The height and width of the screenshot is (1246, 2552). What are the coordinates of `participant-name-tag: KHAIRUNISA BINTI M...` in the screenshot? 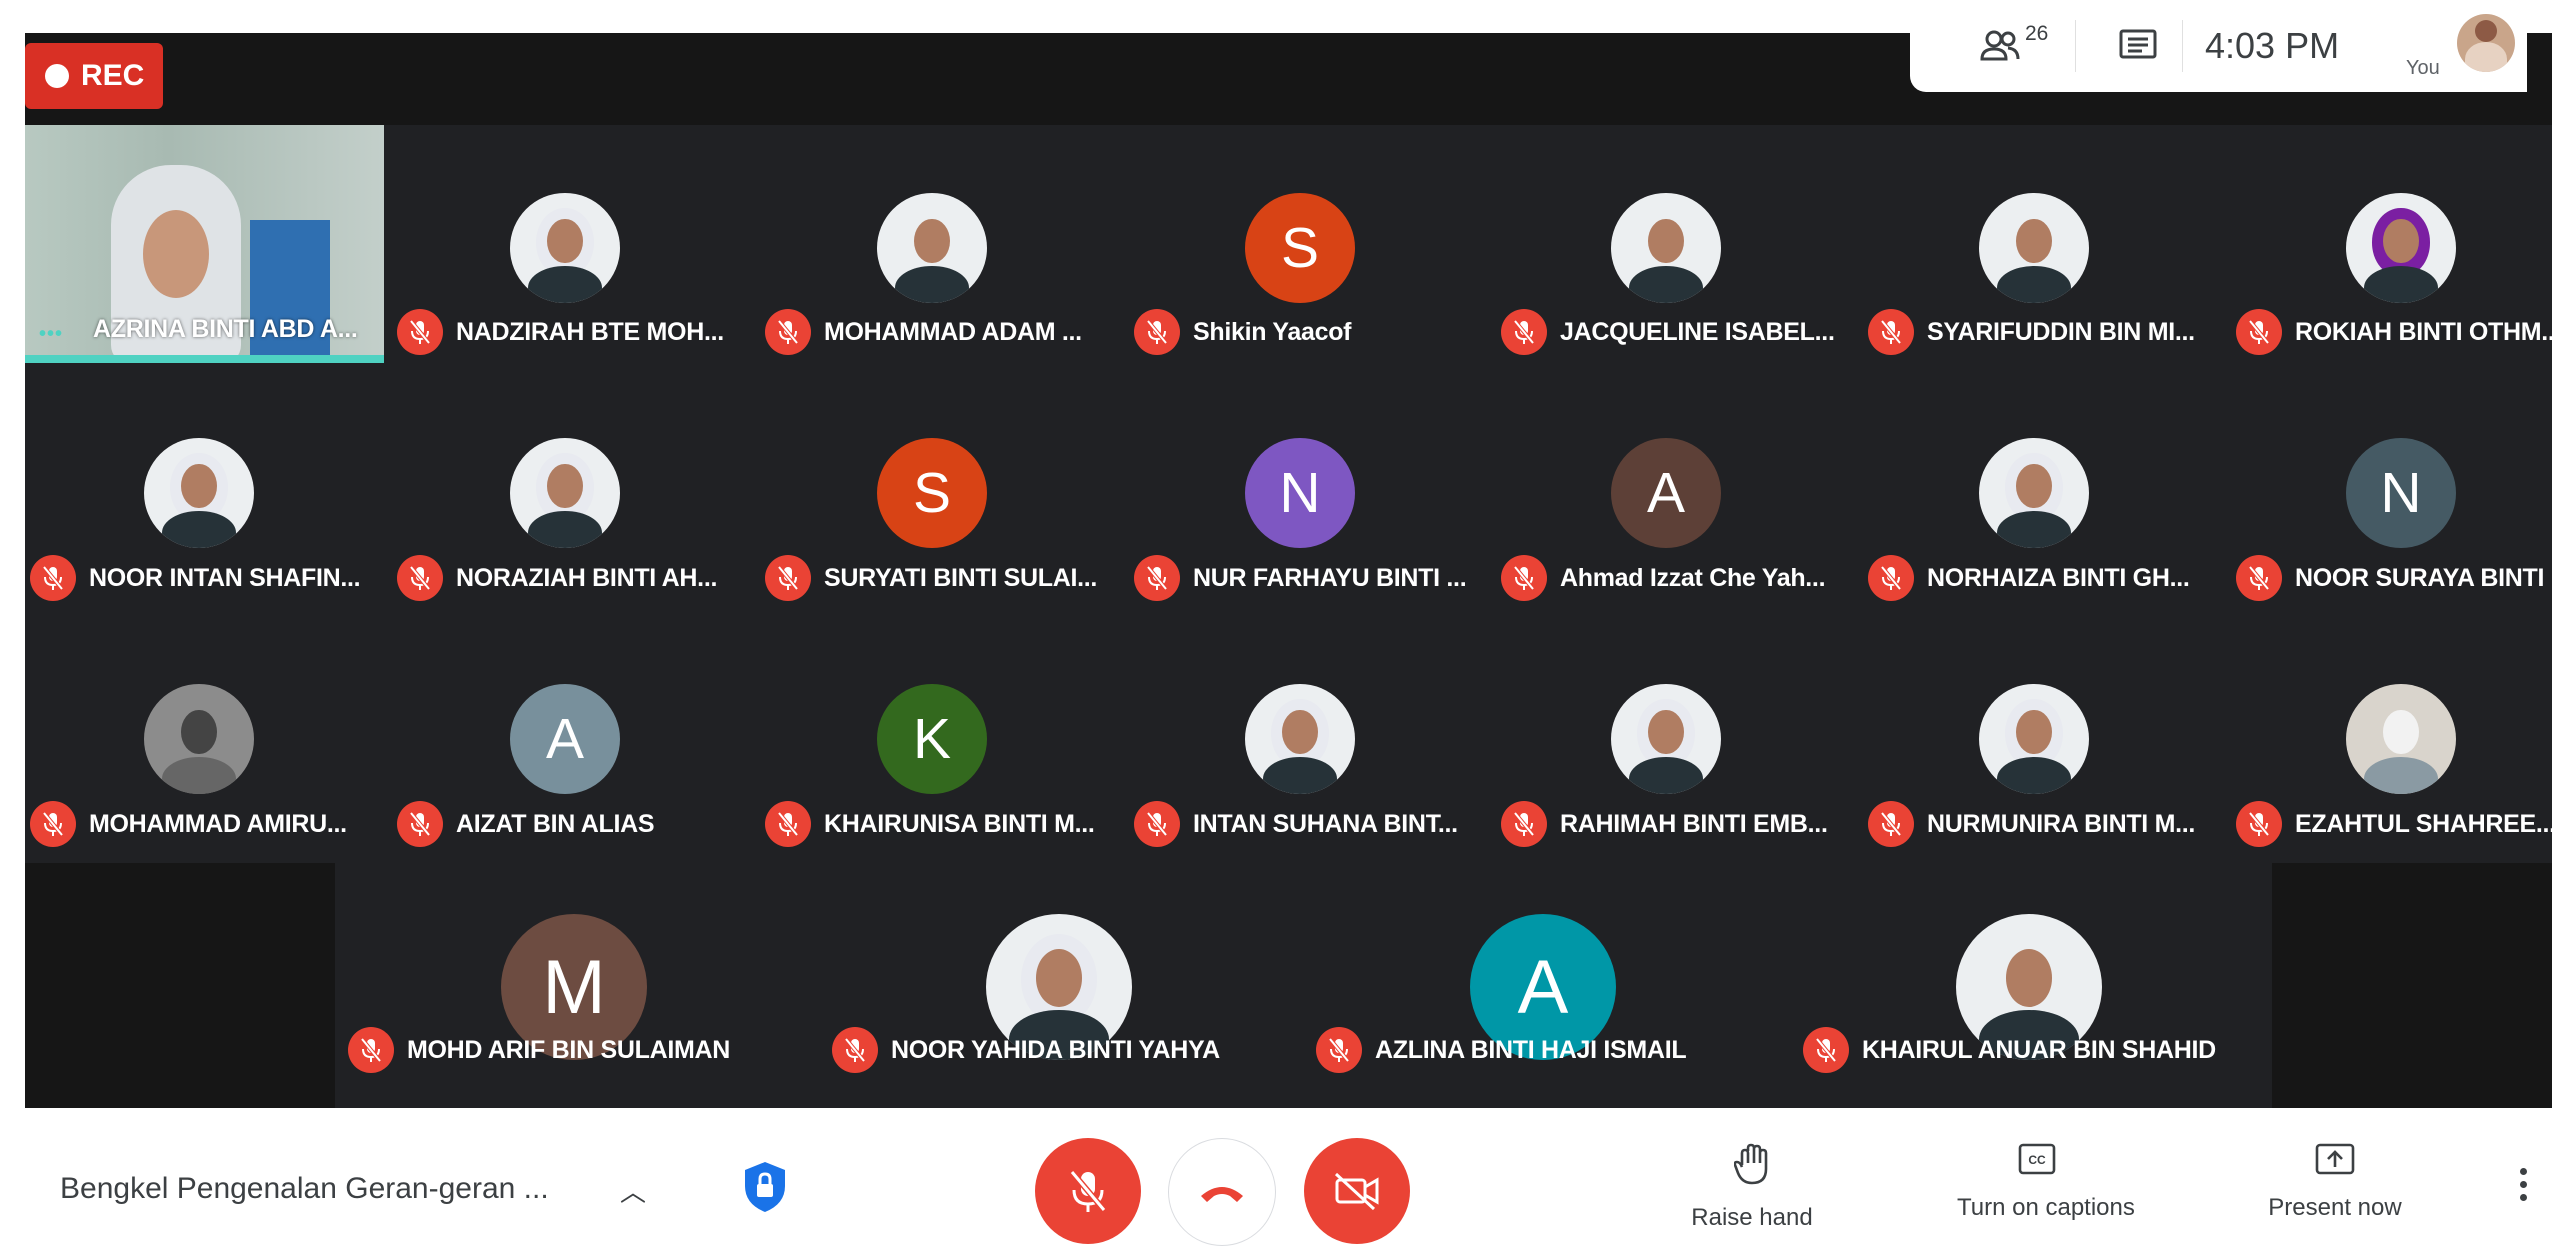 It's located at (930, 824).